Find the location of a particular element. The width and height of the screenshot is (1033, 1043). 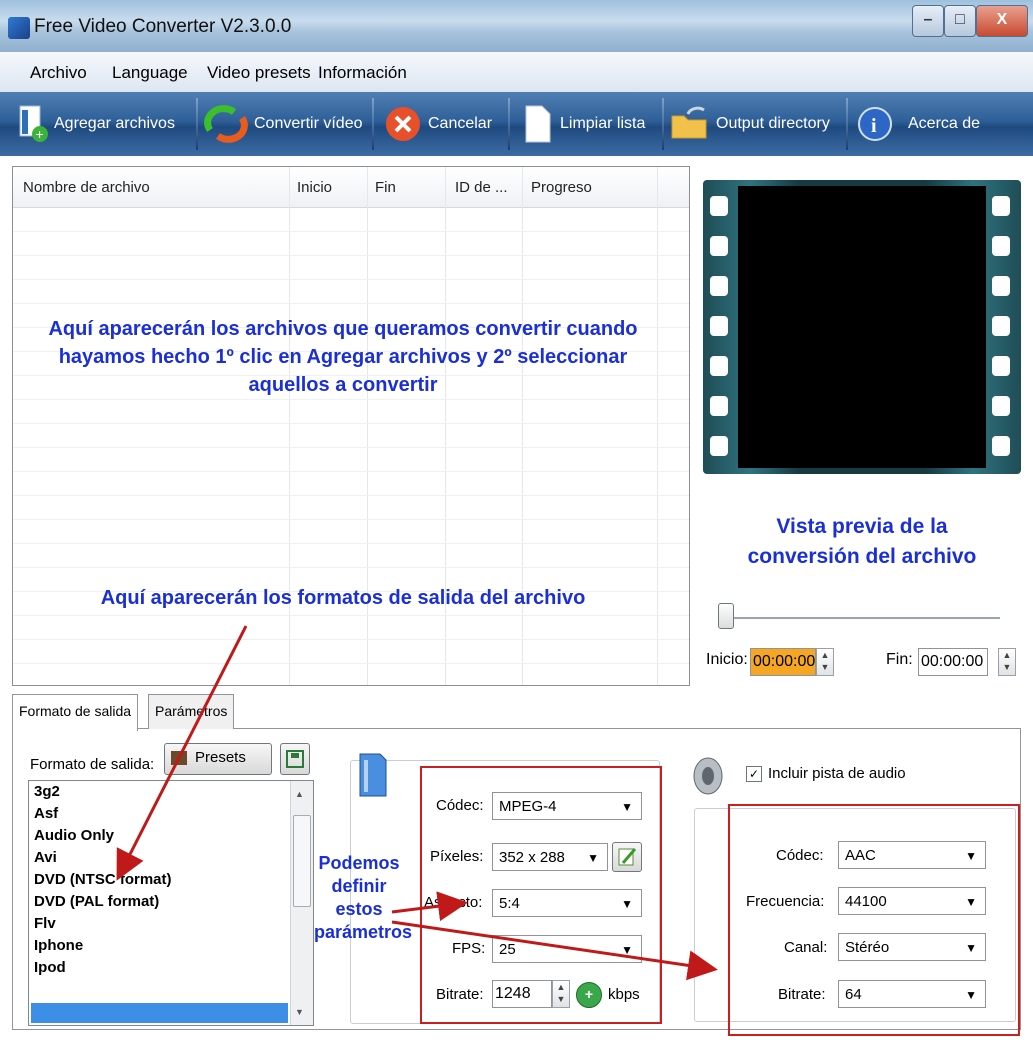

audio-params-arrow is located at coordinates (554, 950).